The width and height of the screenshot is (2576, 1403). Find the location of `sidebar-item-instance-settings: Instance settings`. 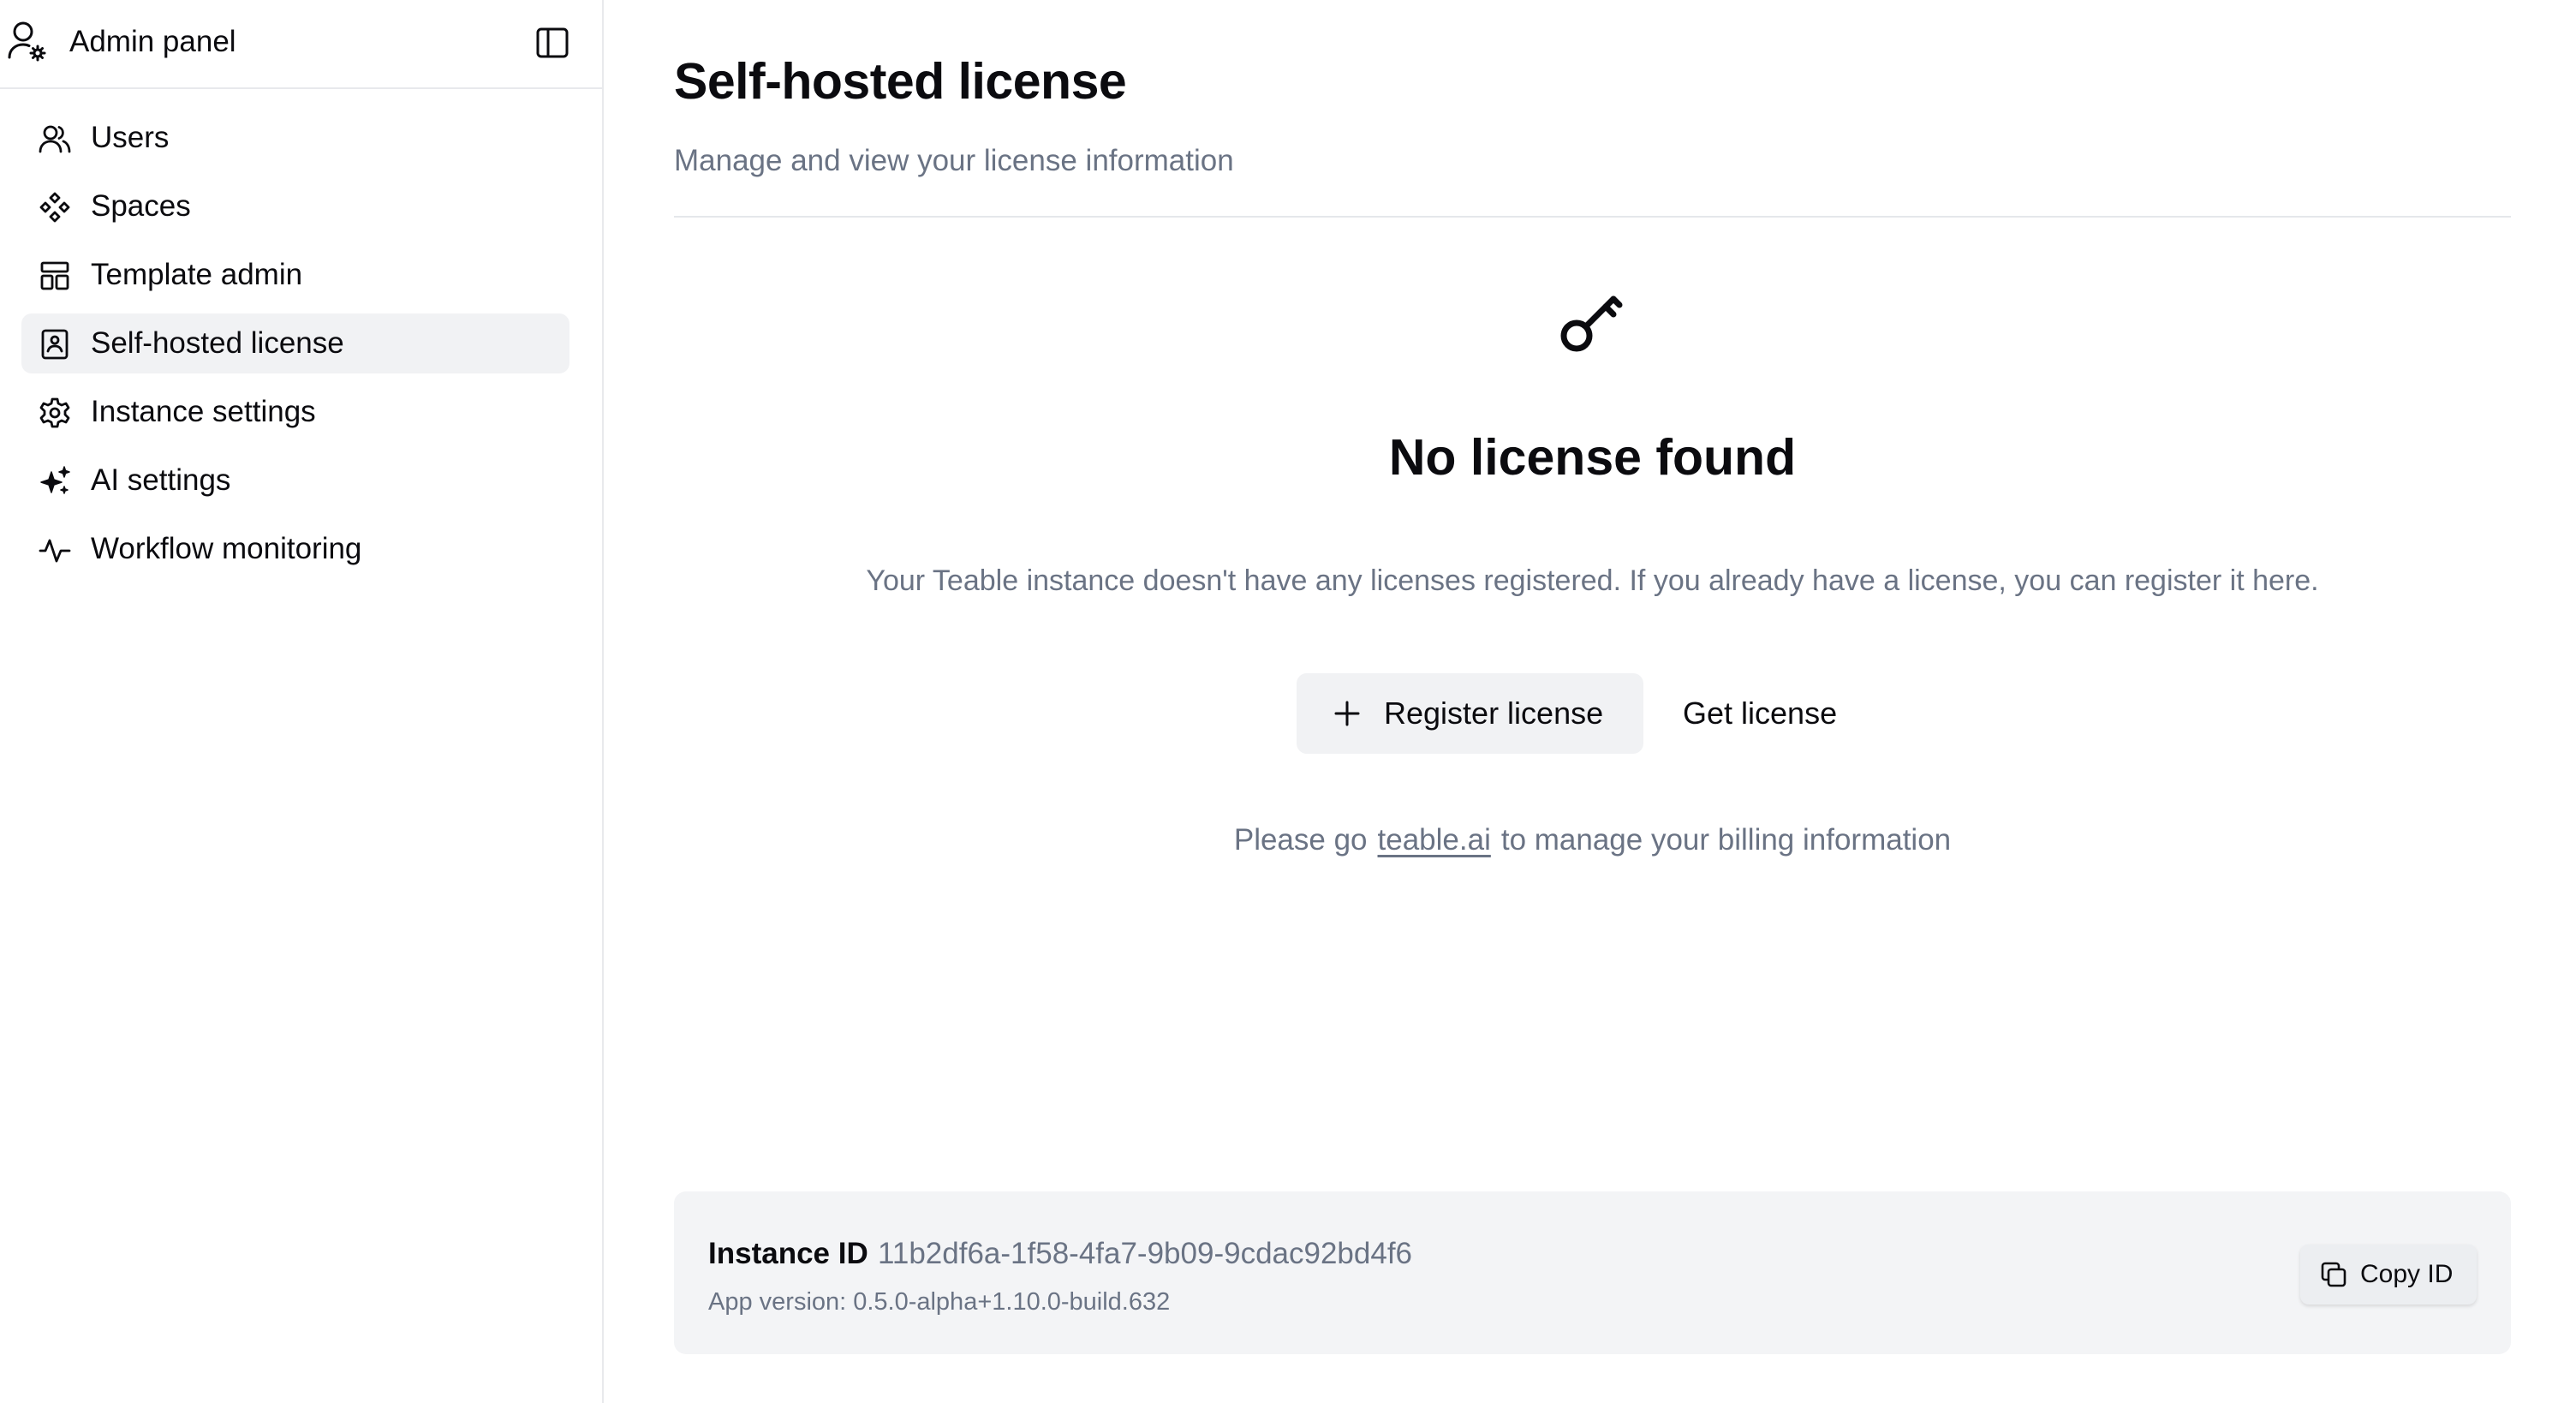

sidebar-item-instance-settings: Instance settings is located at coordinates (295, 412).